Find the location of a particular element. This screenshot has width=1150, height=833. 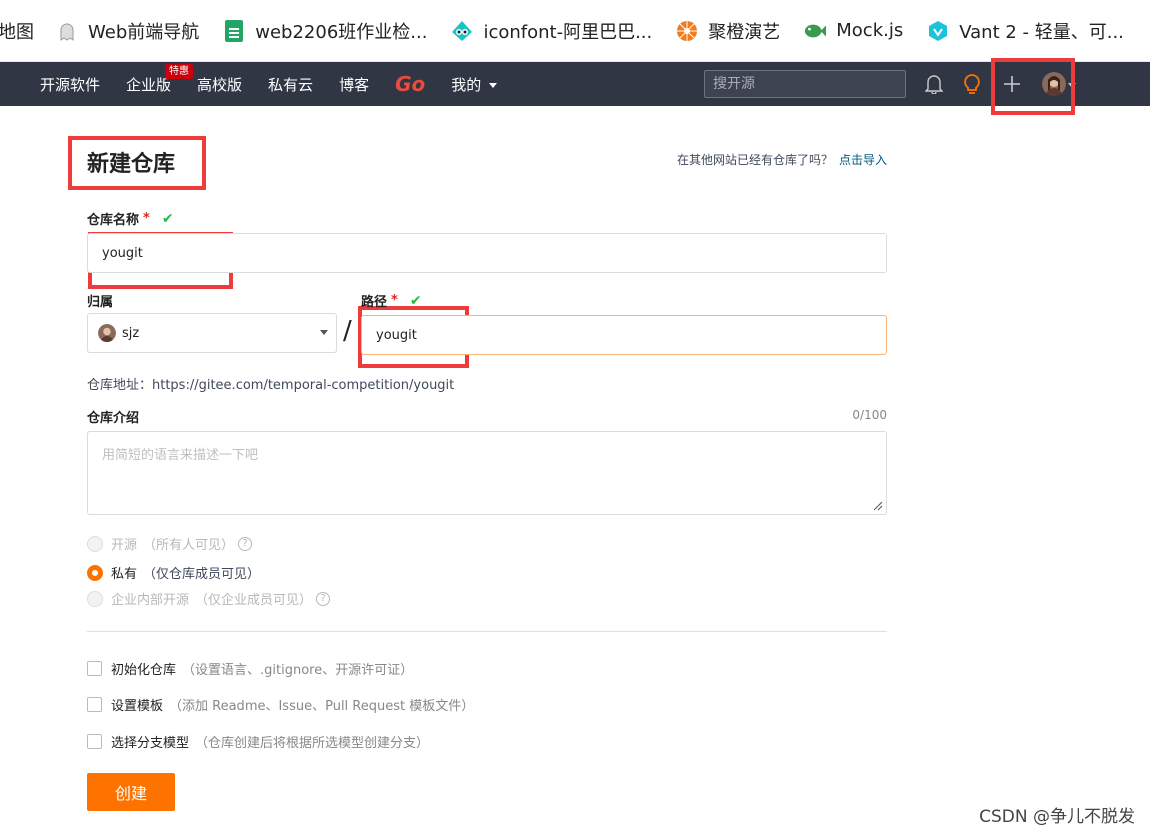

checkbox-hint: （设置语言、.gitignore、开源许可证） is located at coordinates (298, 670).